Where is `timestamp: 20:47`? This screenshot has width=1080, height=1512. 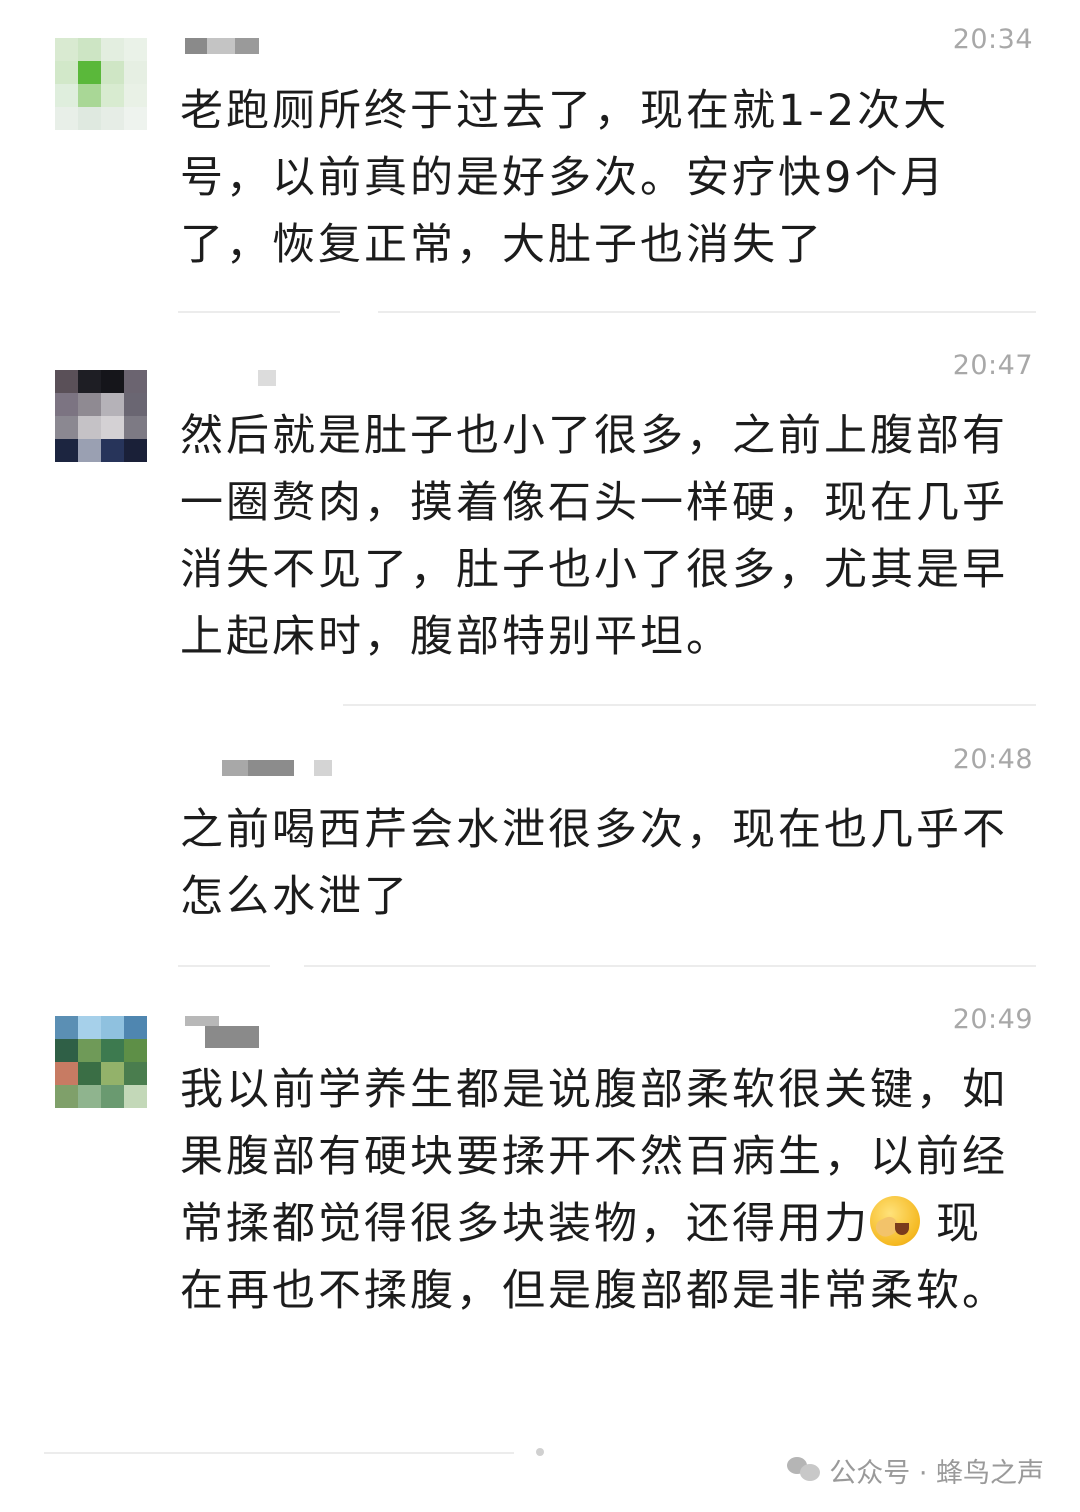 timestamp: 20:47 is located at coordinates (992, 365).